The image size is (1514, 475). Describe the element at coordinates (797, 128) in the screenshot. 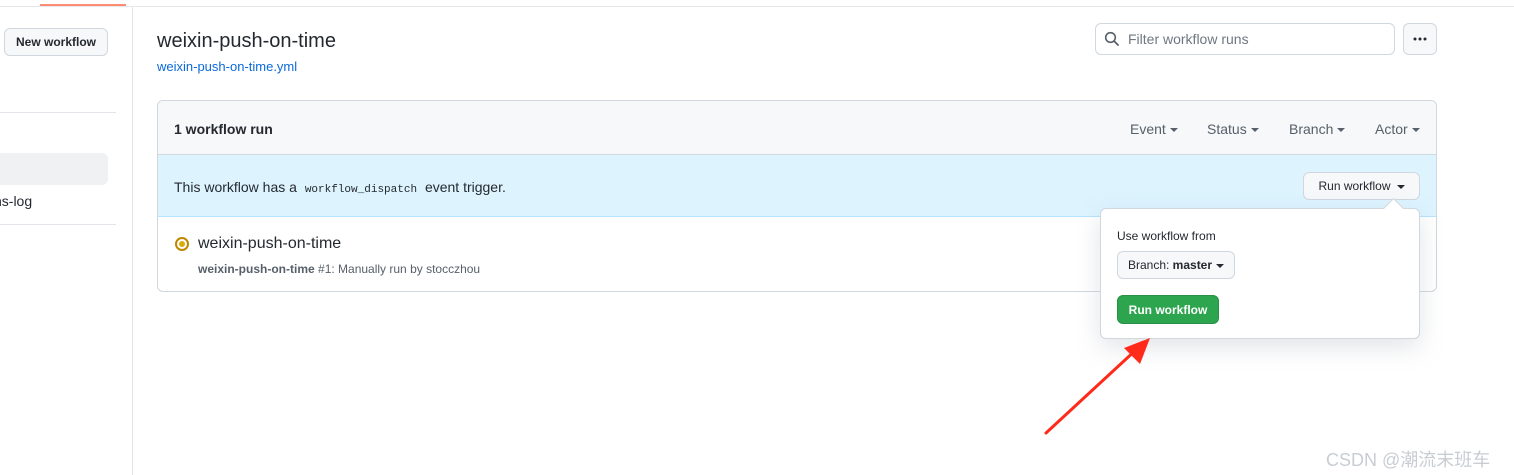

I see `runs-header: 1 workflow run Event Status Branch Actor` at that location.